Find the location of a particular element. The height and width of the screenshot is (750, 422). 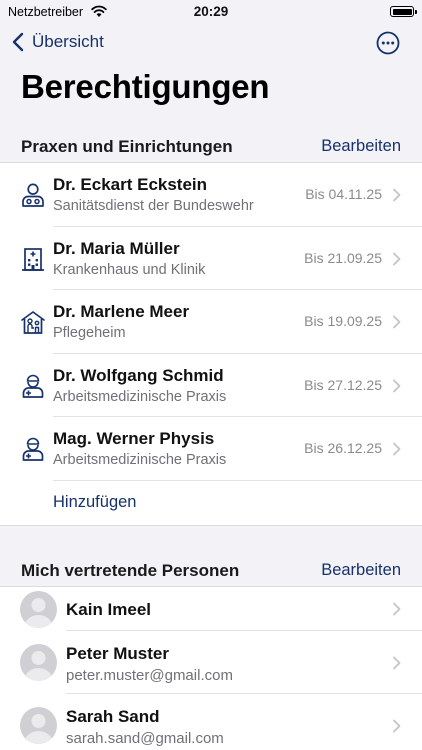

representative-email: sarah.sand@gmail.com is located at coordinates (145, 738).